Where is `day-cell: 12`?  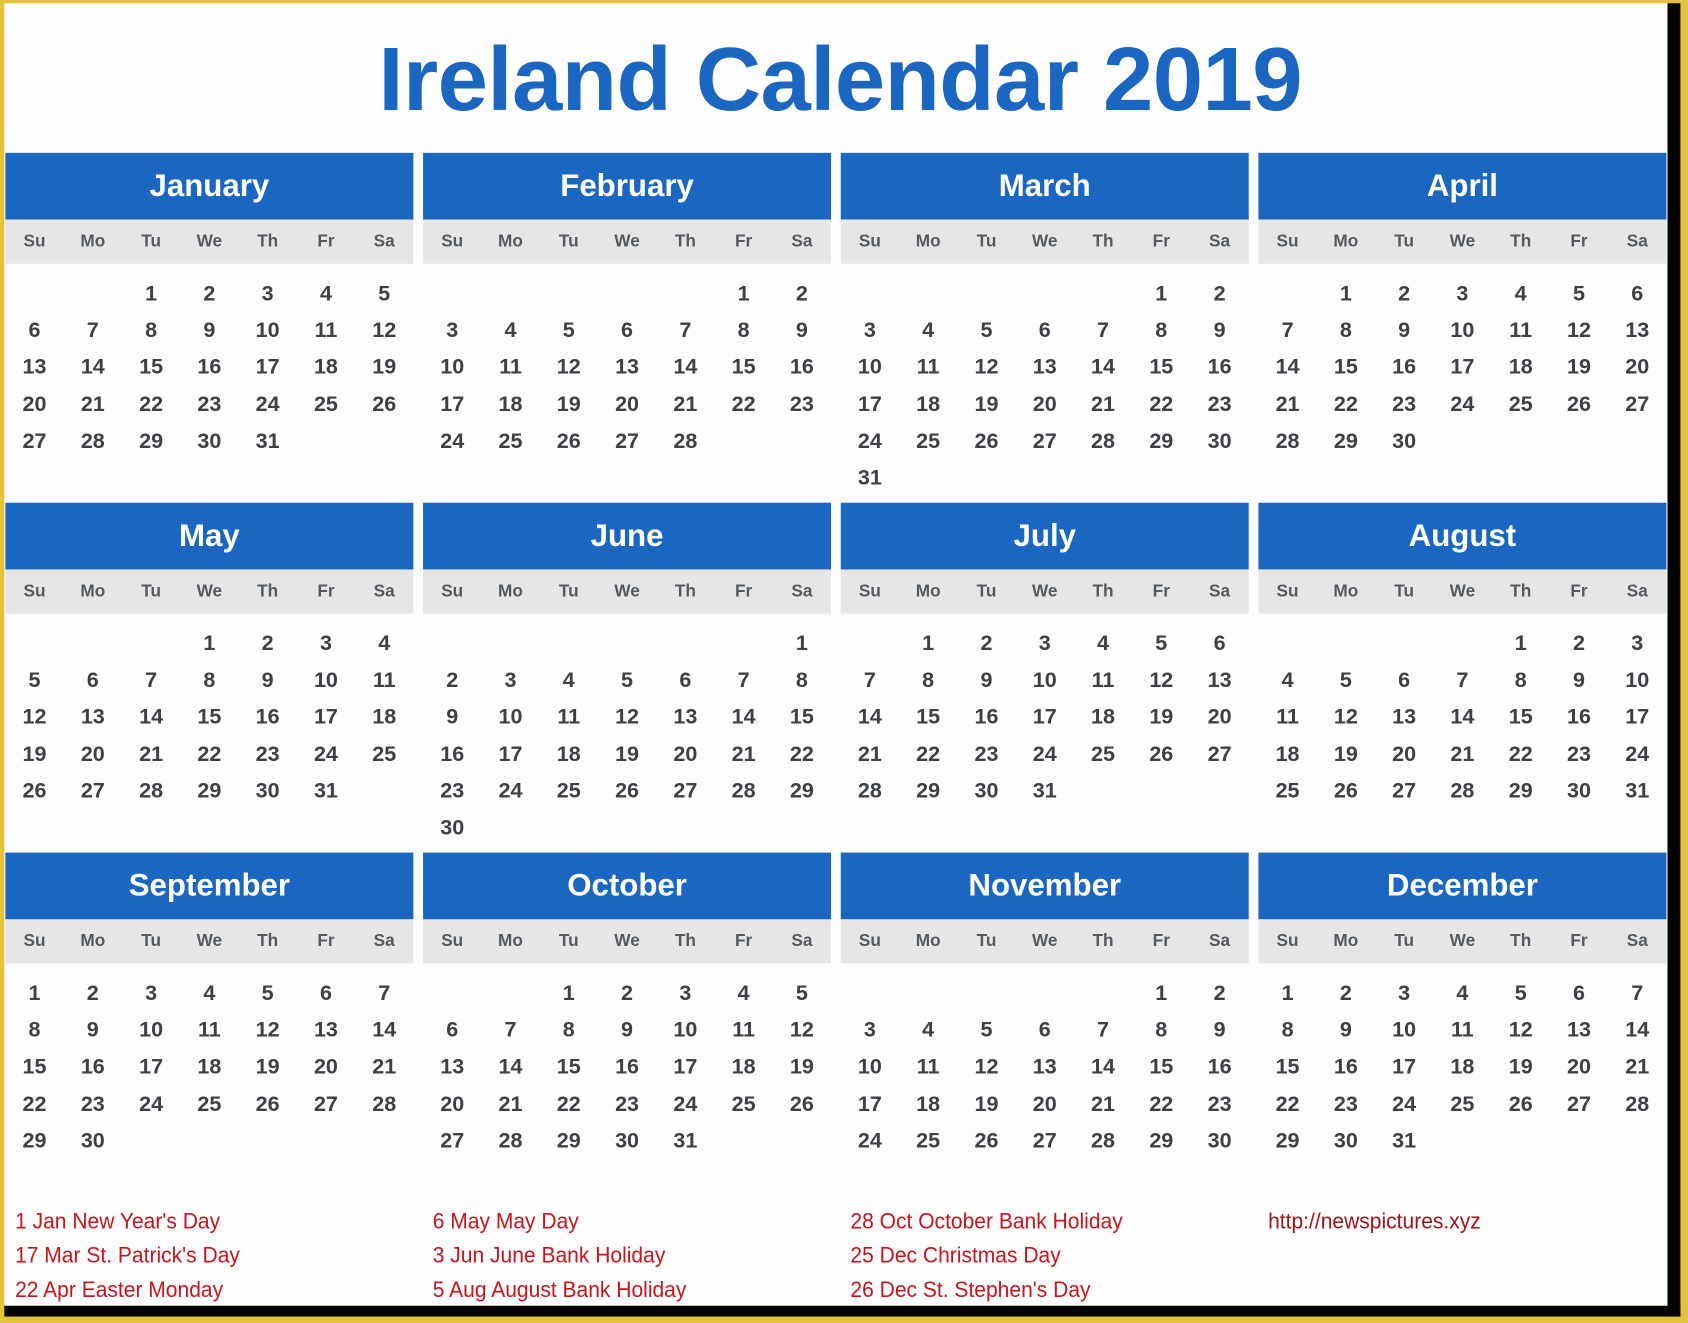
day-cell: 12 is located at coordinates (986, 367).